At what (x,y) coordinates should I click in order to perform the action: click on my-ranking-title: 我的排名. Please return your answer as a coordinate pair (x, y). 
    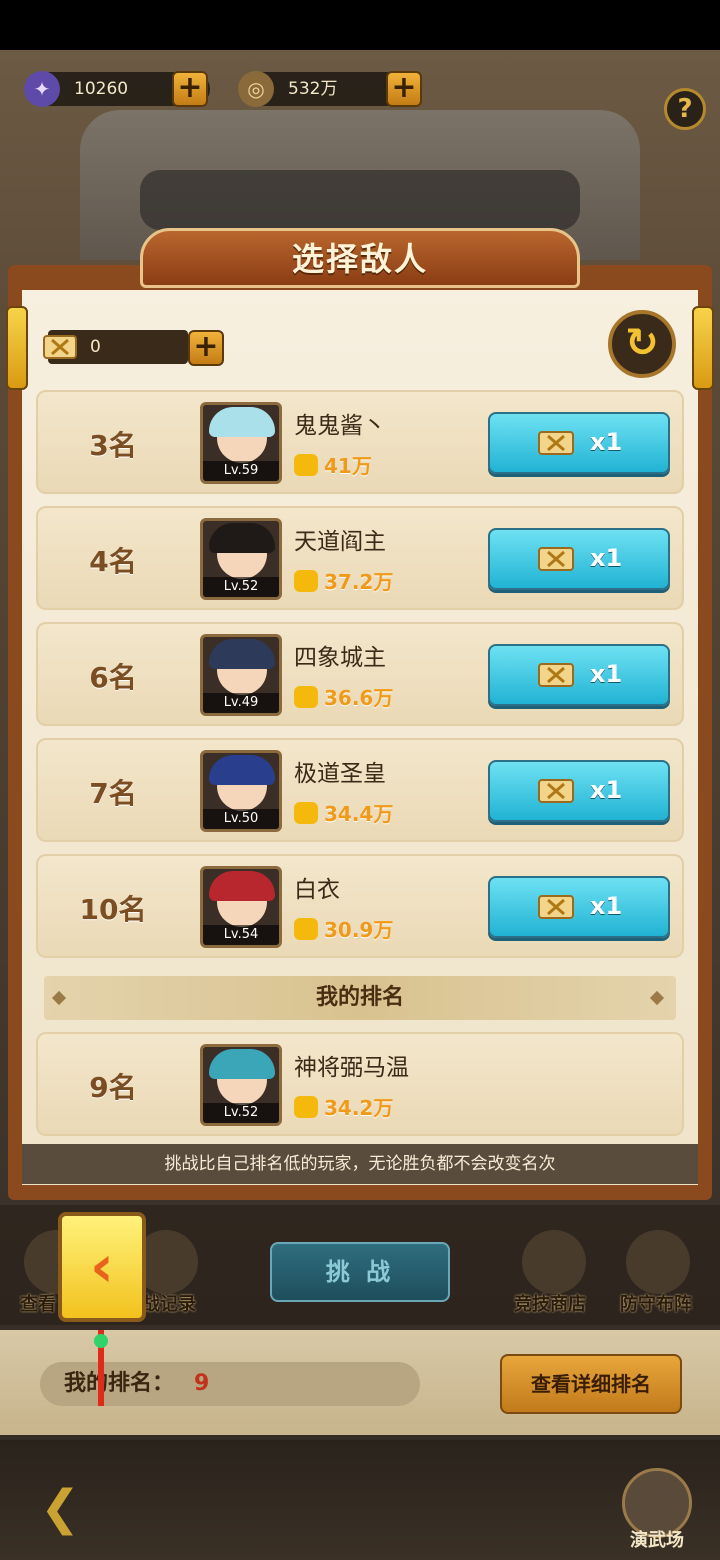
    Looking at the image, I should click on (359, 997).